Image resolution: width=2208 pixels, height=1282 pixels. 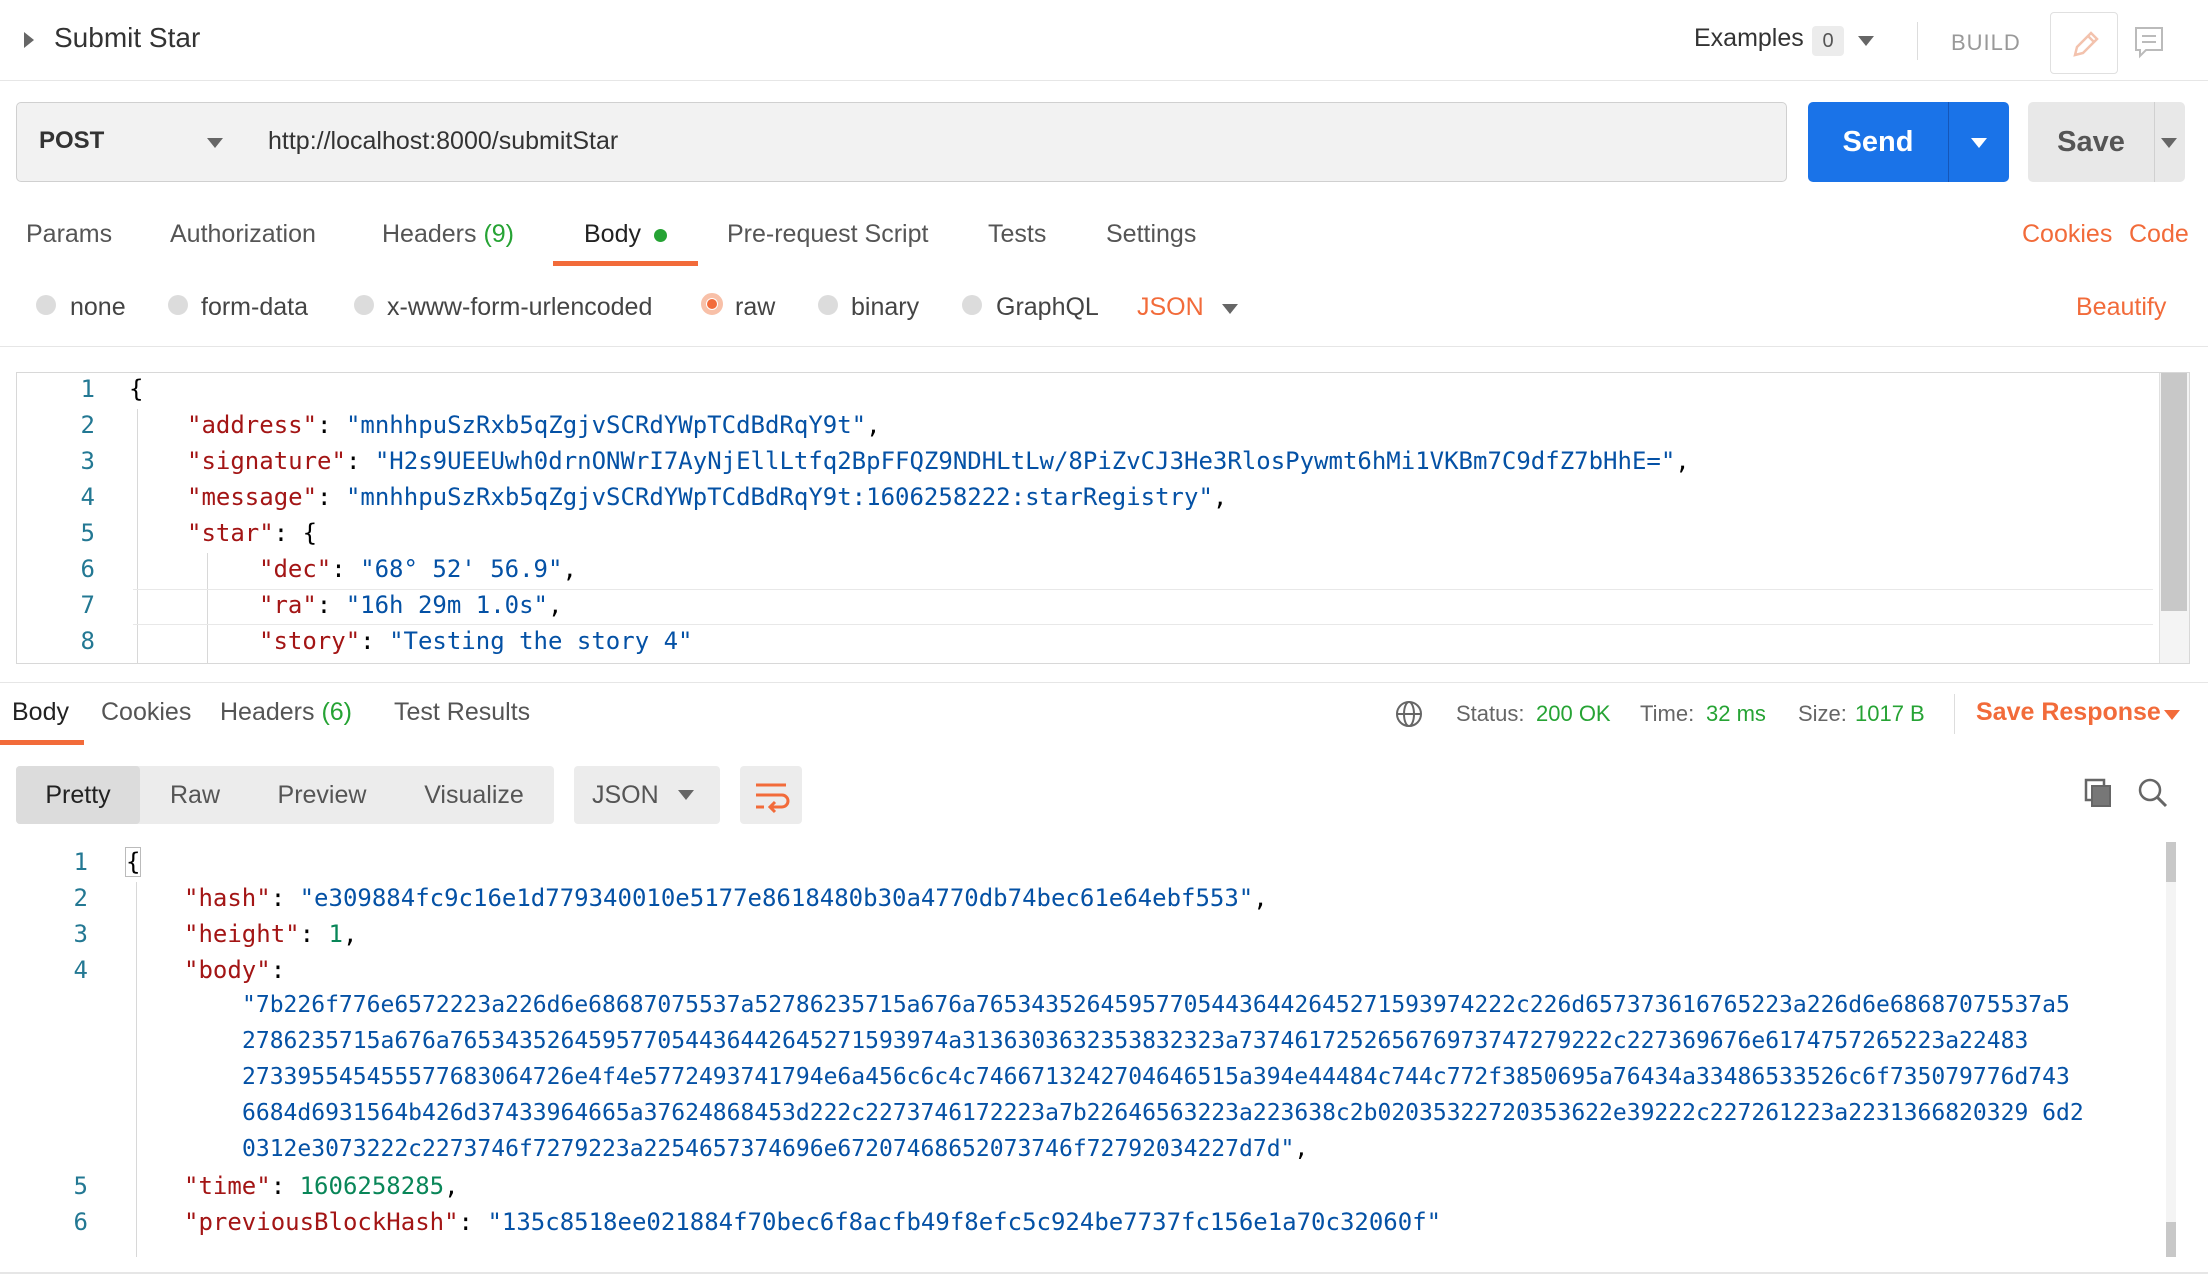 What do you see at coordinates (519, 307) in the screenshot?
I see `radio-urlencoded-label: x-www-form-urlencoded` at bounding box center [519, 307].